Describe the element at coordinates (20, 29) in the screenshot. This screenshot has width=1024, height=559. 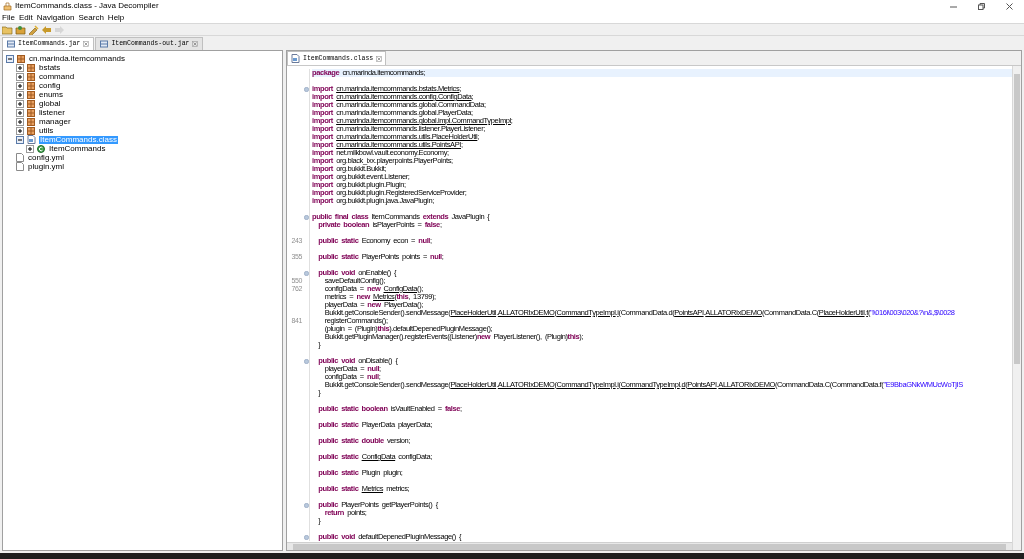
I see `package-box-icon` at that location.